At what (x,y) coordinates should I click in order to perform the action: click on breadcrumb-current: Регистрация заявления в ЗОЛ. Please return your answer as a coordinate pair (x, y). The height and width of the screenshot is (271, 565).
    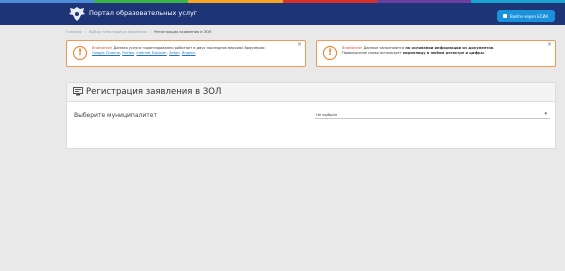
    Looking at the image, I should click on (183, 32).